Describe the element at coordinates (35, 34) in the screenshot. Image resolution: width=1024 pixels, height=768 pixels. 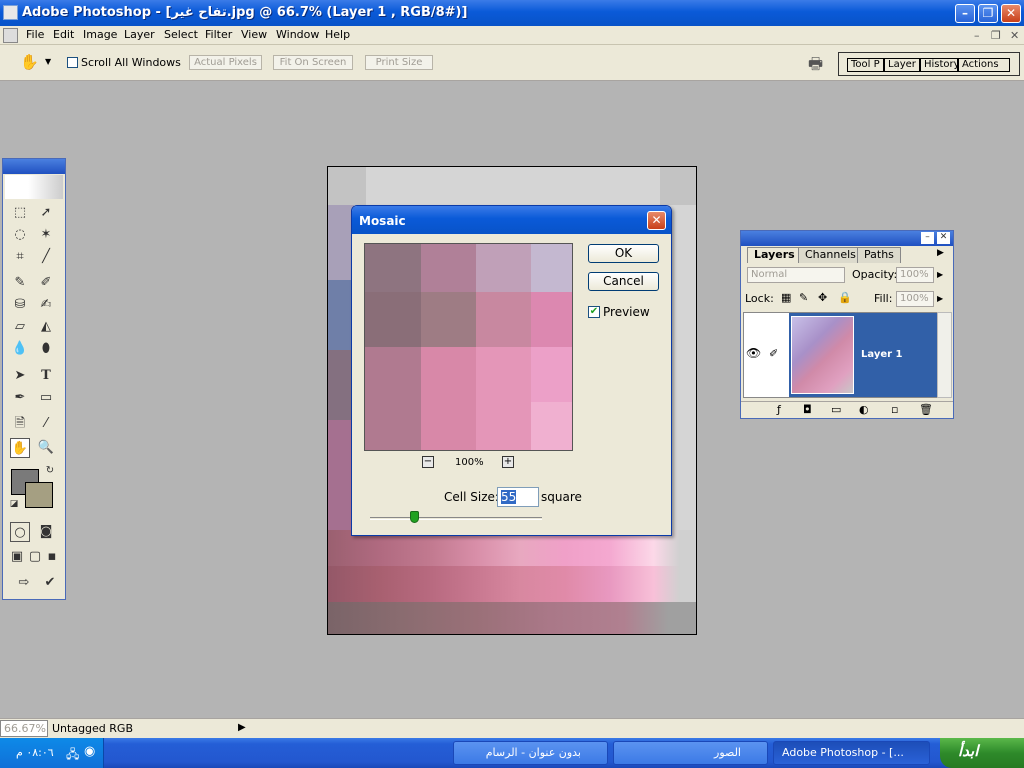
I see `menu-file: File` at that location.